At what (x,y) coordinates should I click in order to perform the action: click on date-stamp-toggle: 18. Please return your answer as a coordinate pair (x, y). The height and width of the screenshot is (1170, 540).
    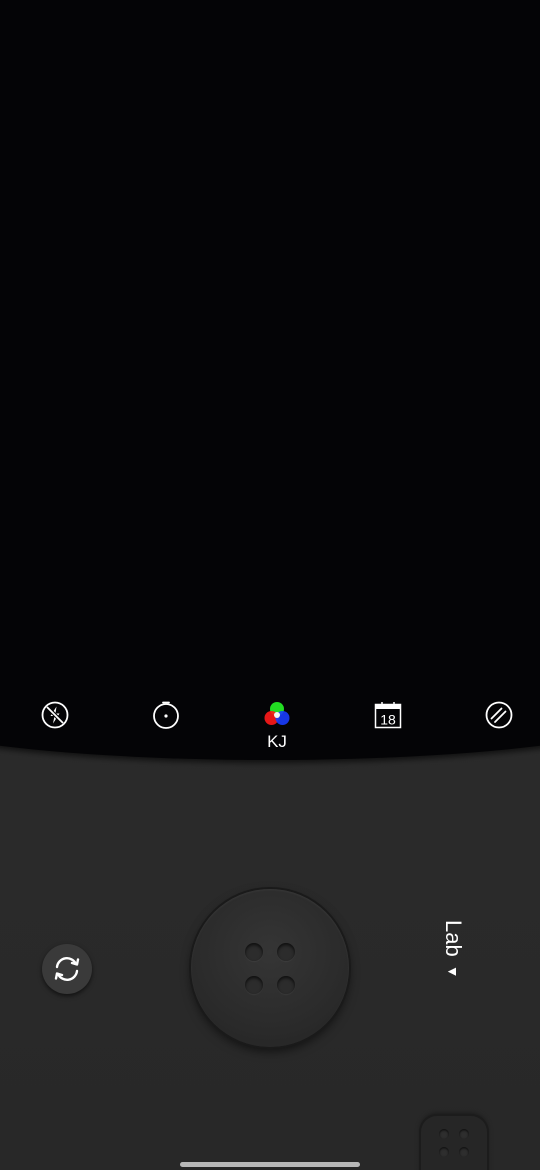
    Looking at the image, I should click on (388, 715).